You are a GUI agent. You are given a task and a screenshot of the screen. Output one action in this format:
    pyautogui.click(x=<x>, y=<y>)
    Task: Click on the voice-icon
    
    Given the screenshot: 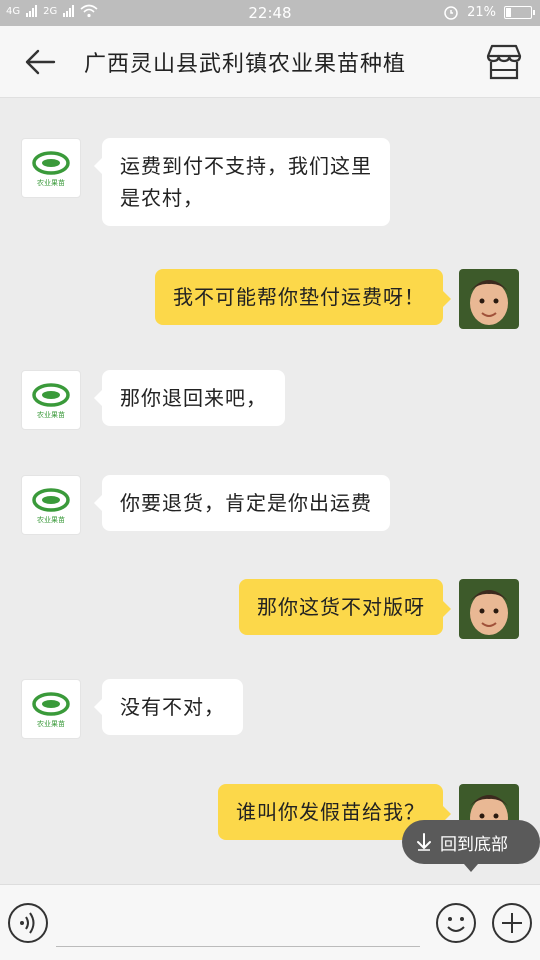 What is the action you would take?
    pyautogui.click(x=28, y=923)
    